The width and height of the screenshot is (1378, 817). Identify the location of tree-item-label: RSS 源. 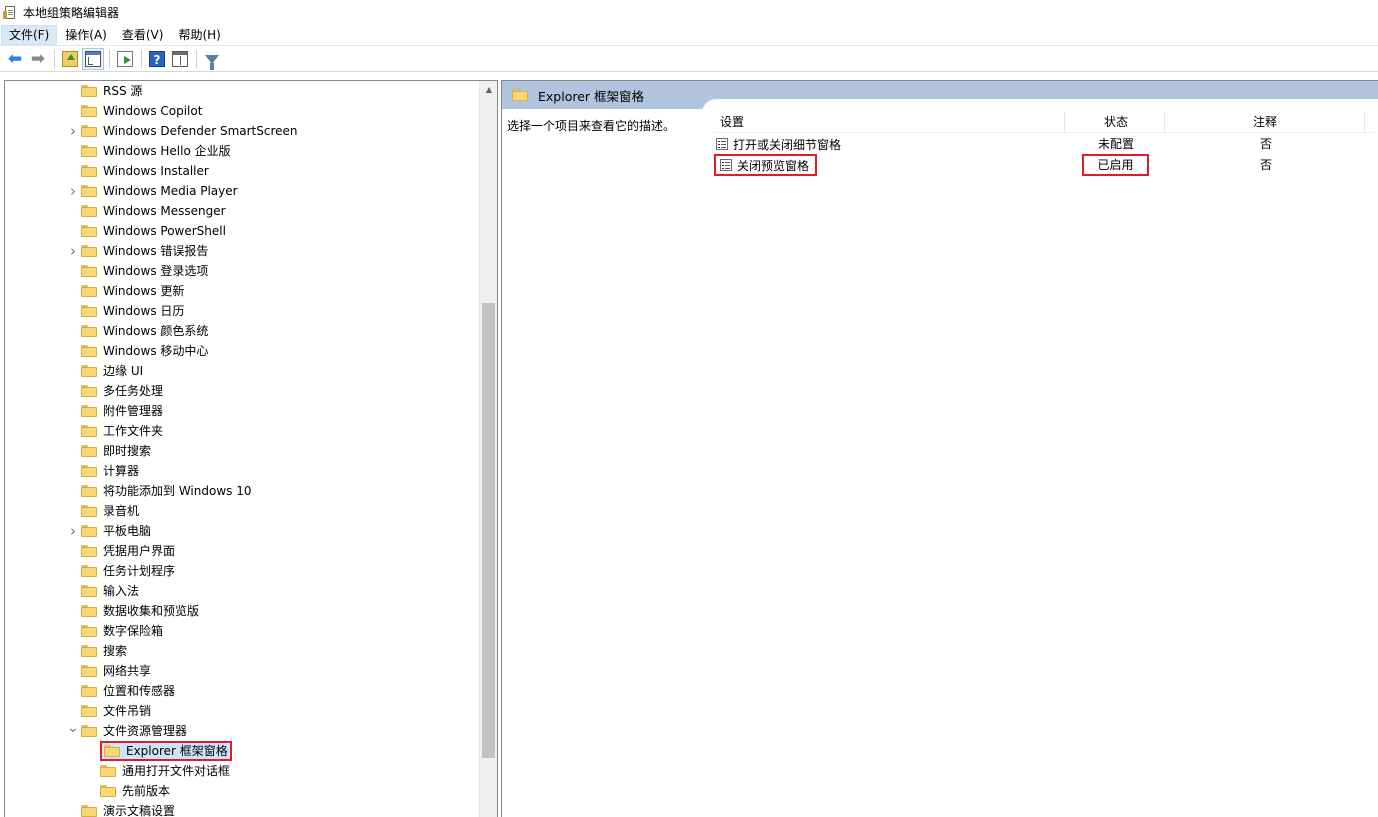
(123, 91).